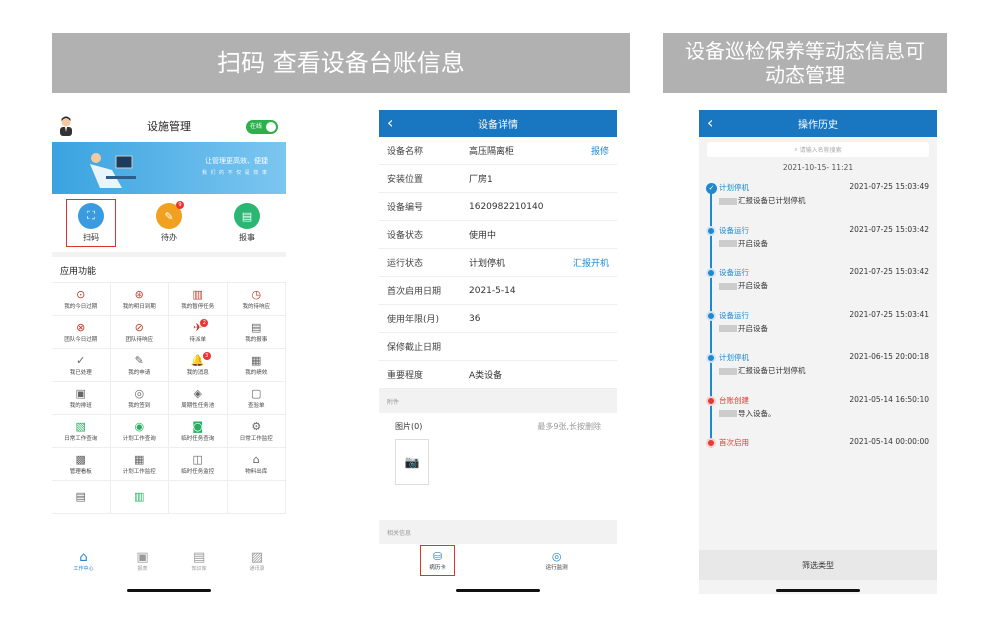  I want to click on tab-item: ▨ 通讯录, so click(257, 568).